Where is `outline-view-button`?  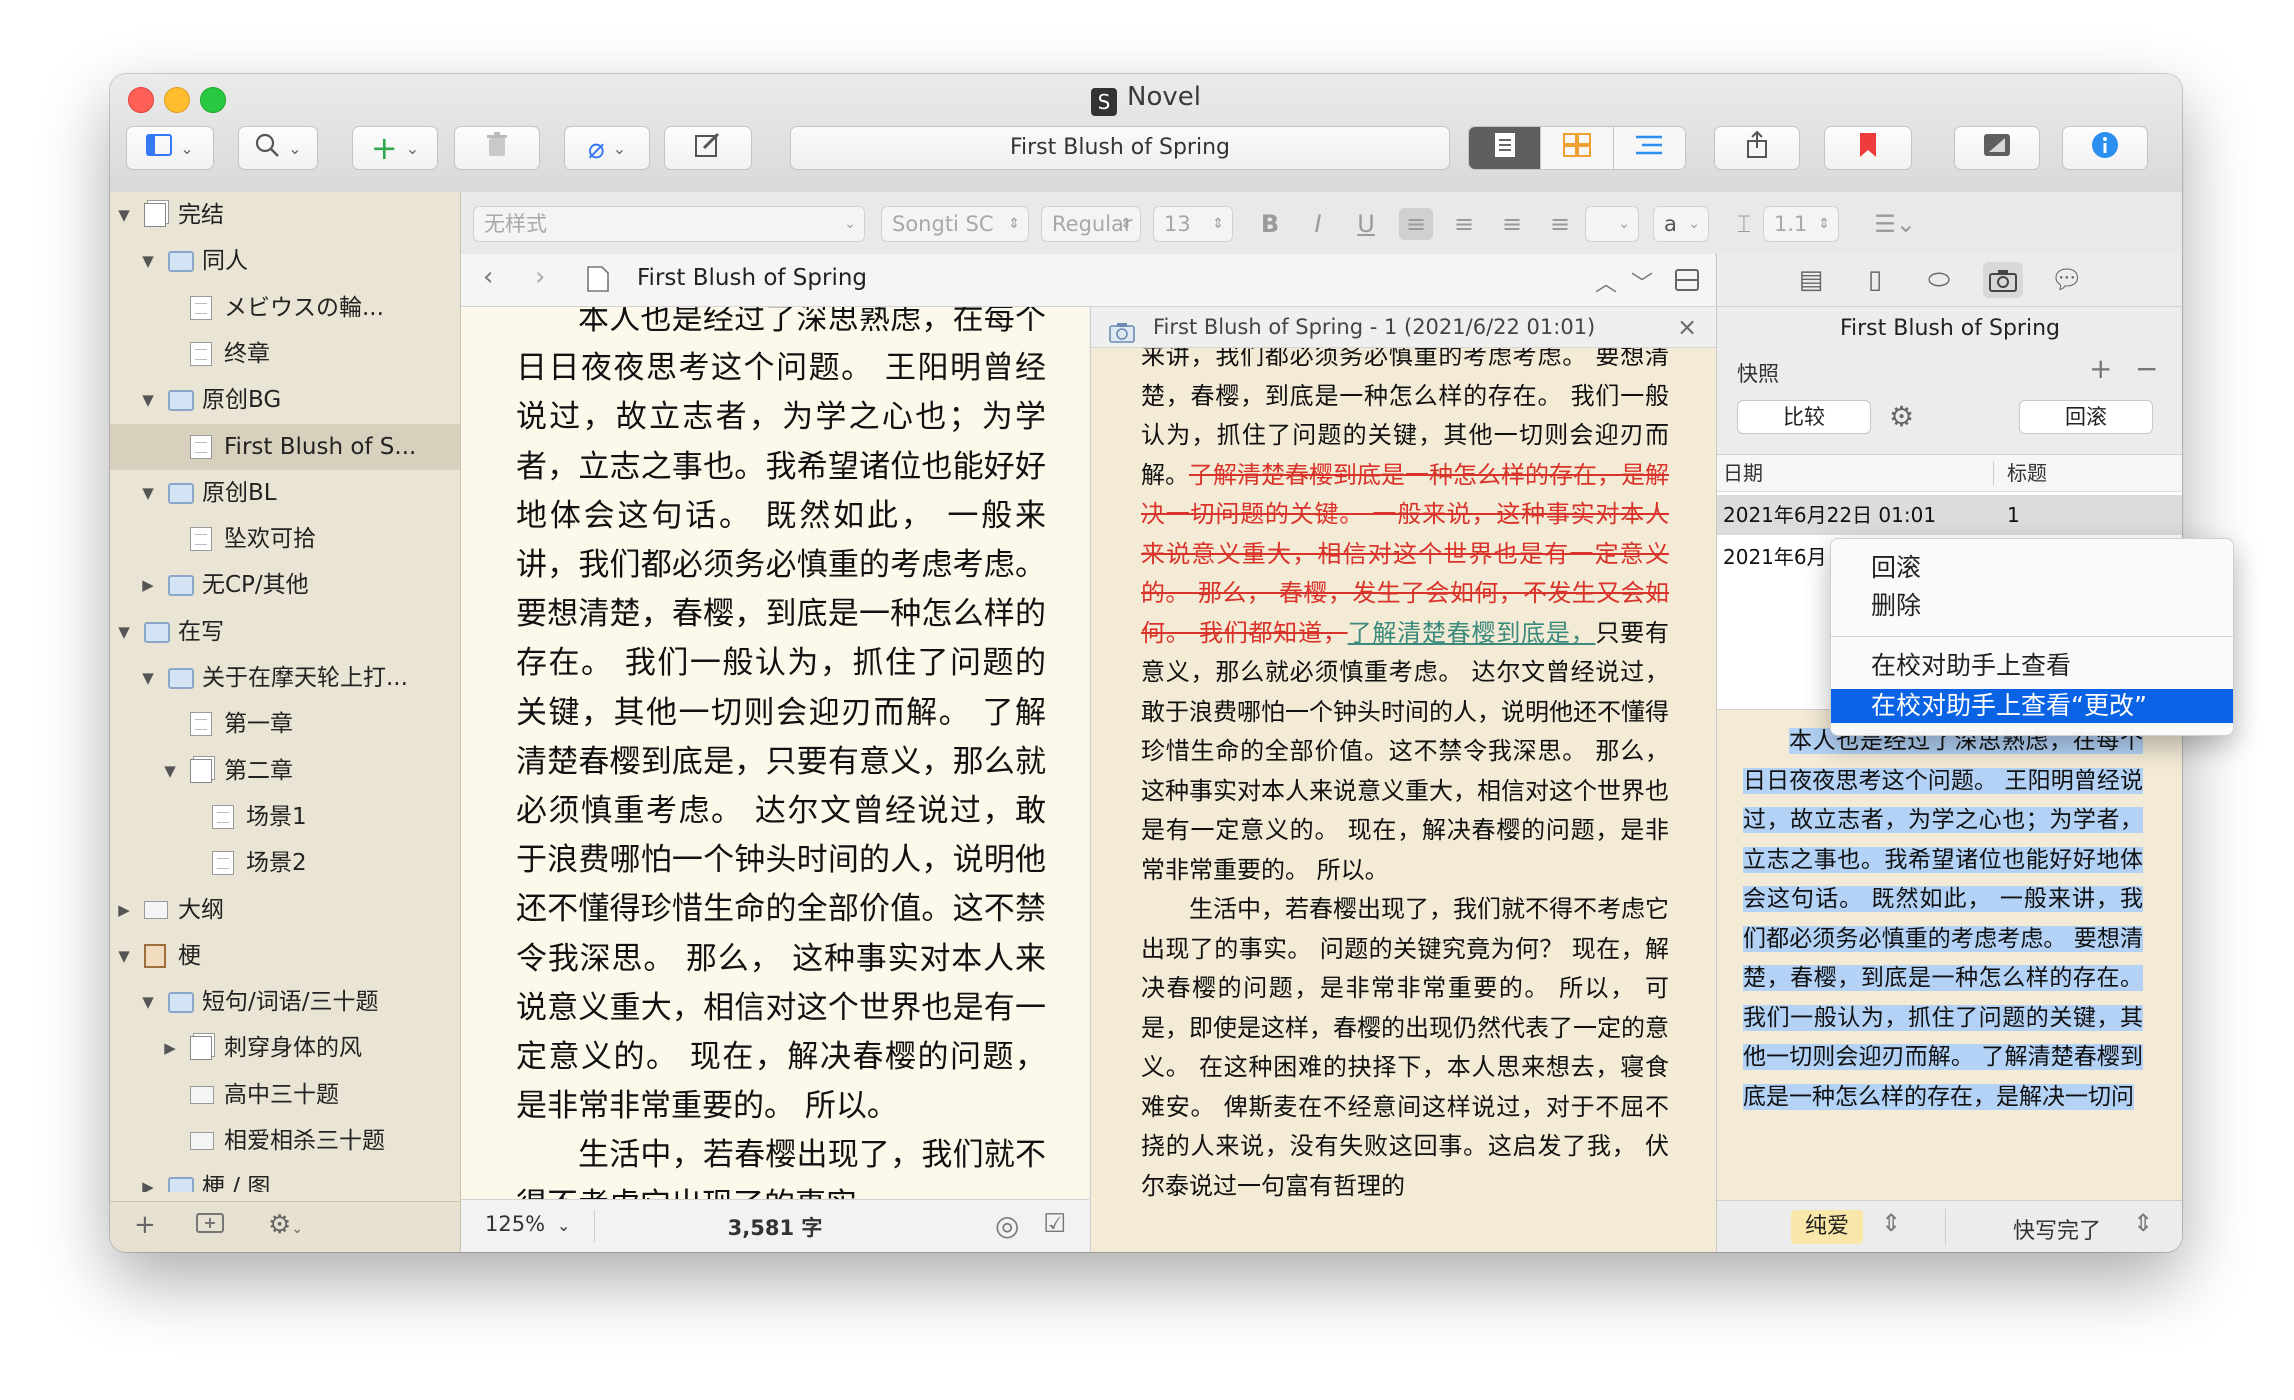 outline-view-button is located at coordinates (1649, 148).